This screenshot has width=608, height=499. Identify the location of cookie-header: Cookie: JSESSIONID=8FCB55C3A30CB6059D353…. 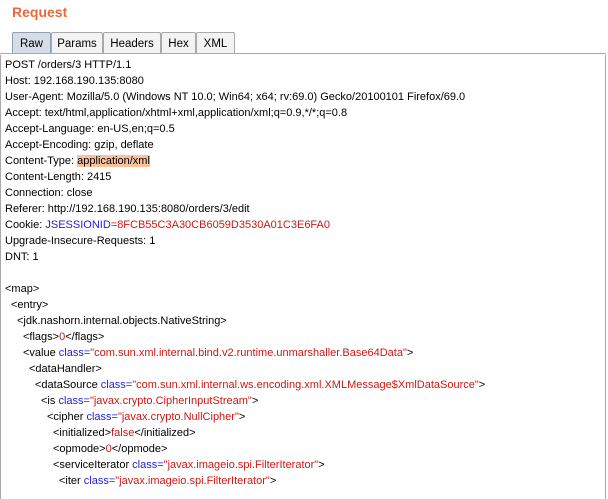
(167, 225).